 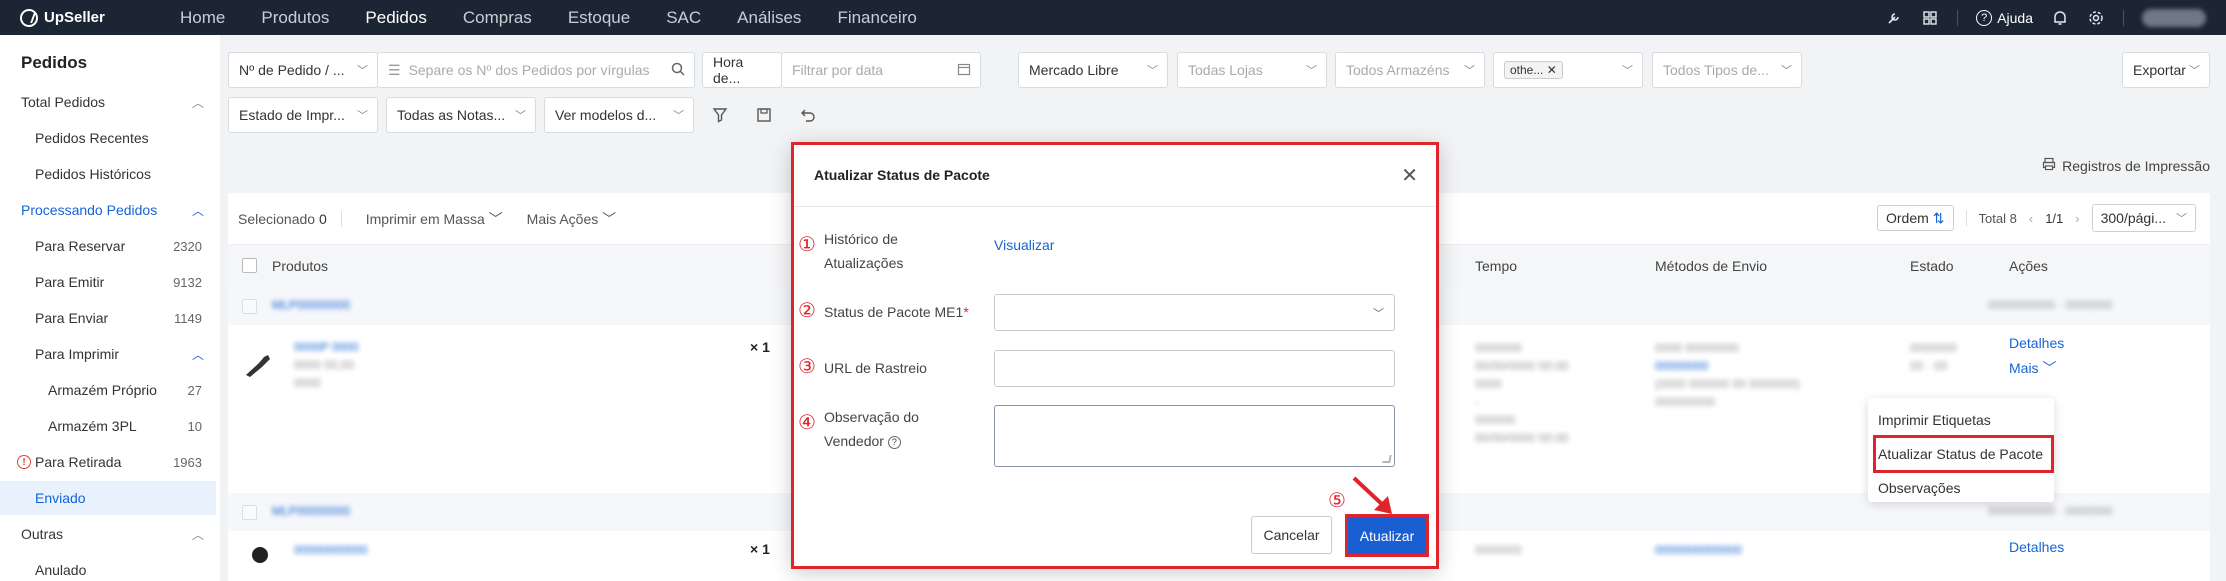 I want to click on sidebar-item-total-pedidos: Total Pedidos ︿, so click(x=108, y=102).